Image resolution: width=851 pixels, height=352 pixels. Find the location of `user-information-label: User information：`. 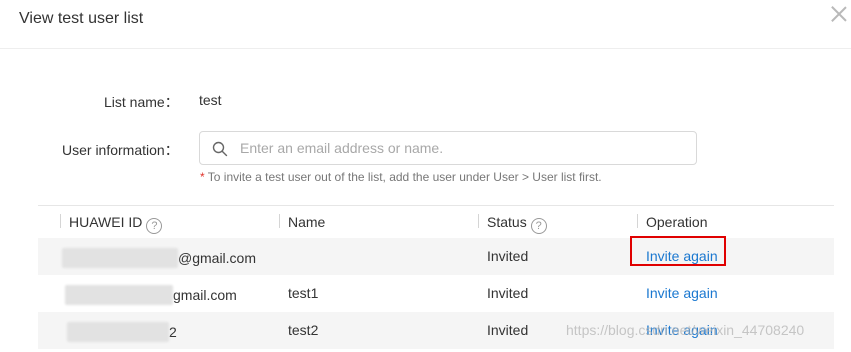

user-information-label: User information： is located at coordinates (120, 150).